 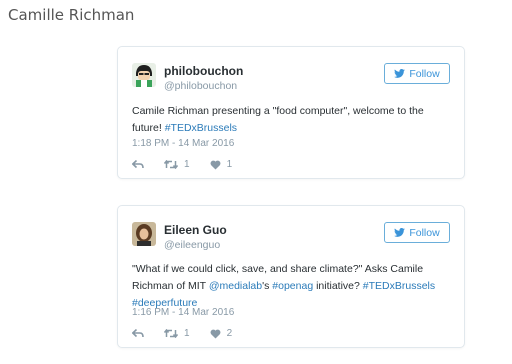 What do you see at coordinates (183, 312) in the screenshot?
I see `tweet-timestamp: 1:16 PM - 14 Mar 2016` at bounding box center [183, 312].